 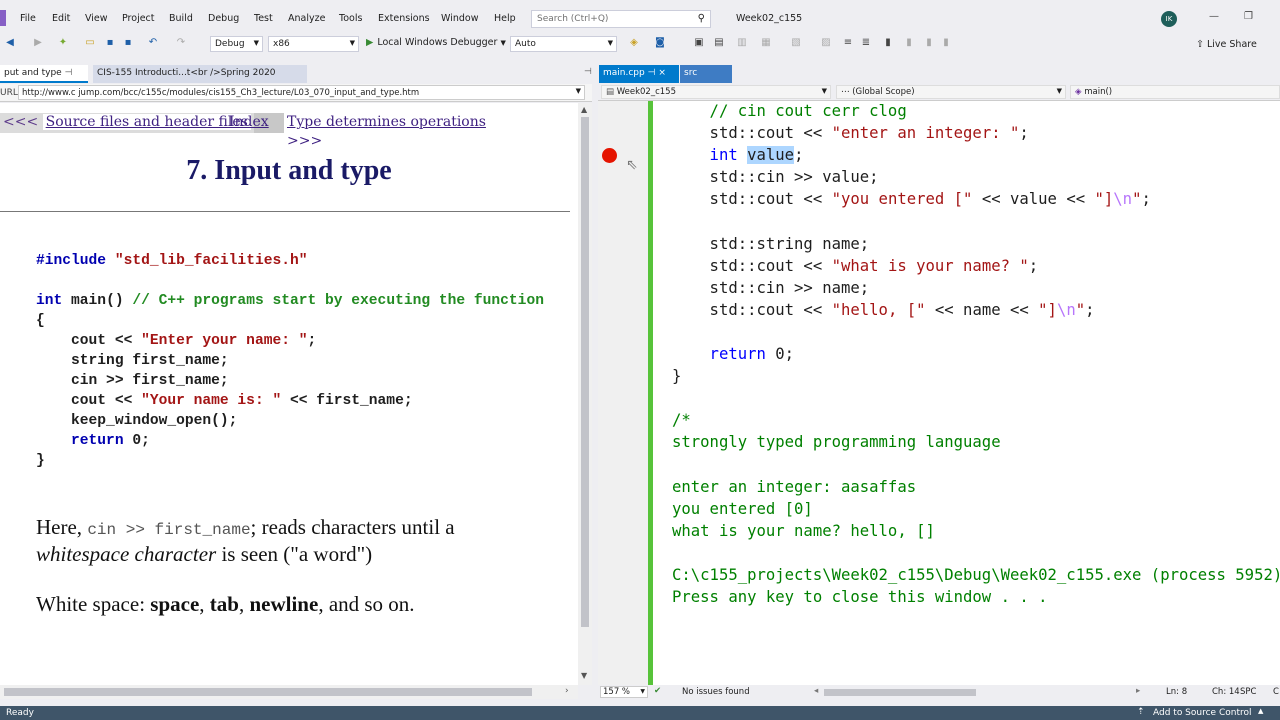 I want to click on menu-build: Build, so click(x=181, y=18).